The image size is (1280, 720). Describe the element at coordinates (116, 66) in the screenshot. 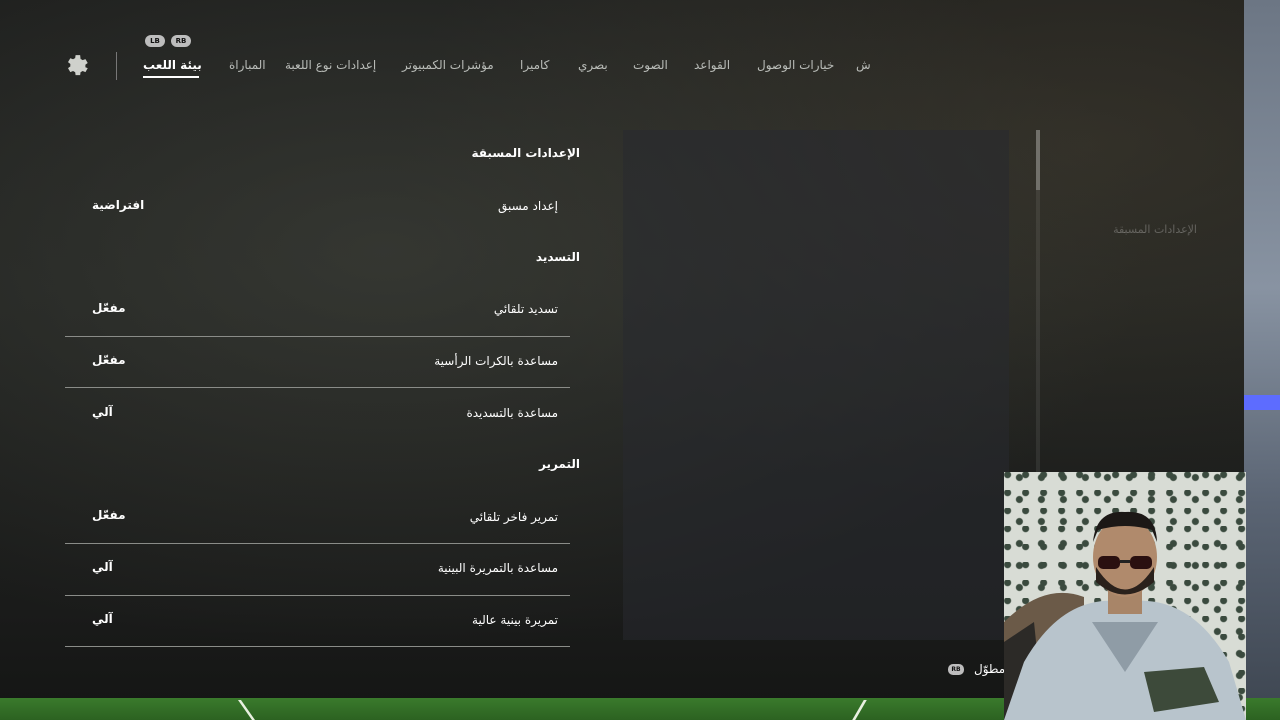

I see `nav-separator` at that location.